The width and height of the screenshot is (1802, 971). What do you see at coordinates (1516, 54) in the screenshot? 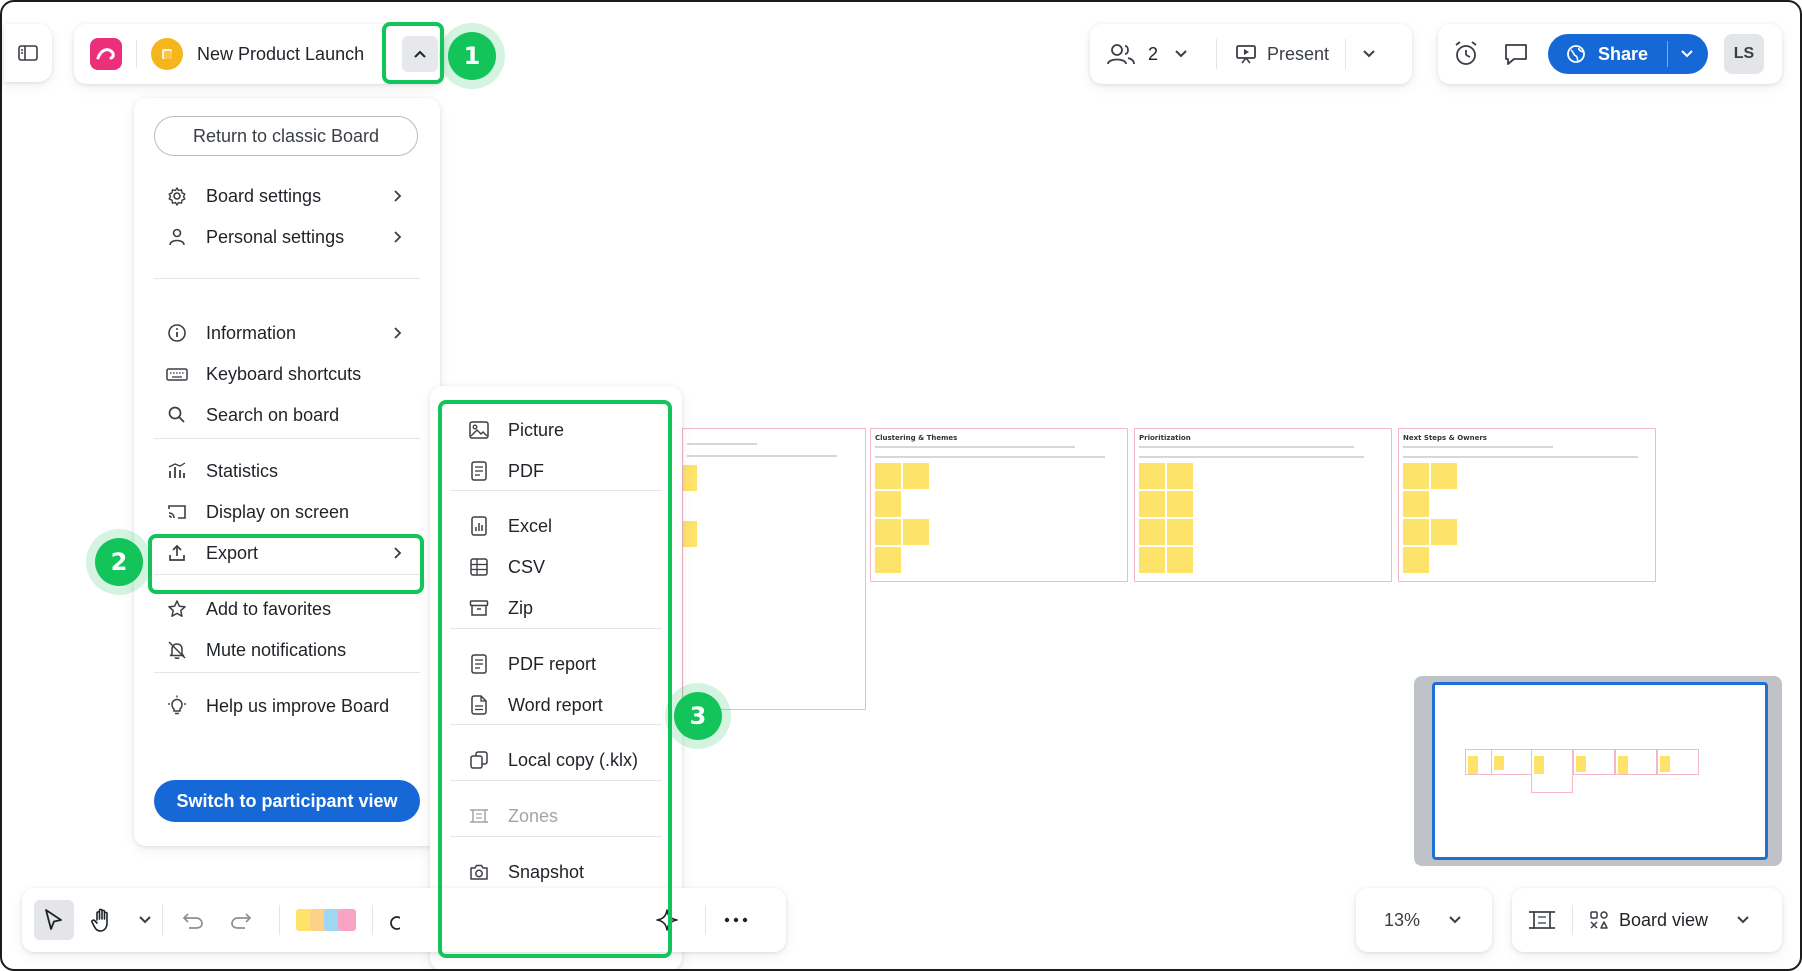
I see `comment-icon` at bounding box center [1516, 54].